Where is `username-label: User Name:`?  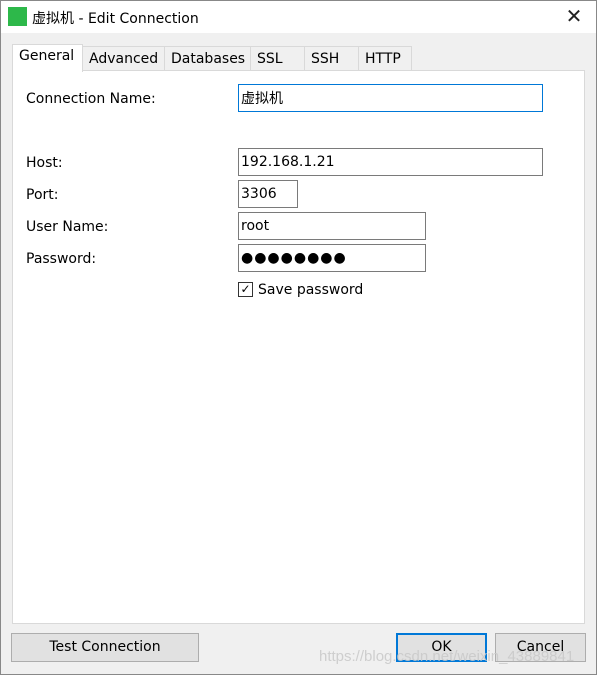
username-label: User Name: is located at coordinates (67, 227).